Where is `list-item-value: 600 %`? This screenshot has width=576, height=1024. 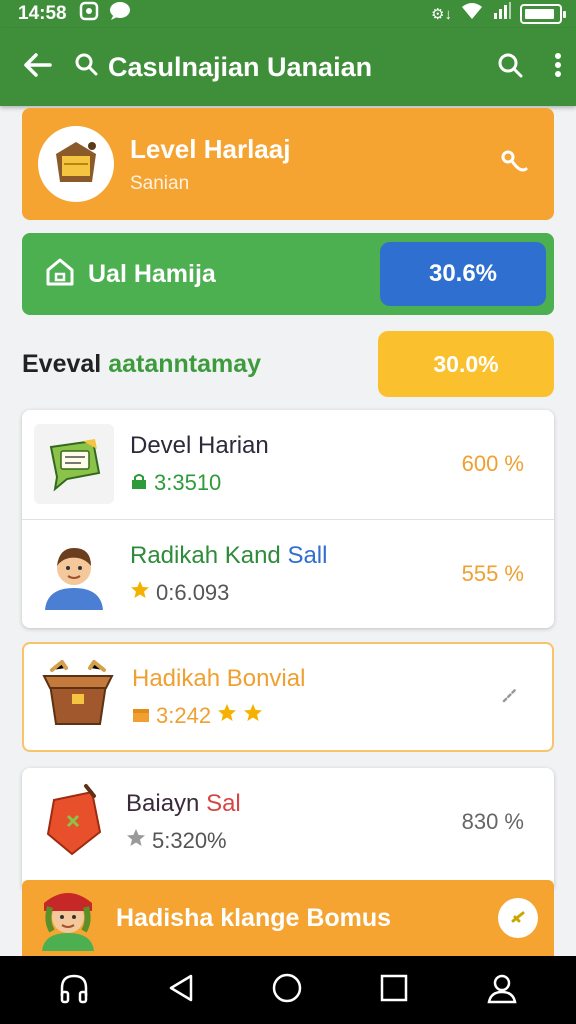
list-item-value: 600 % is located at coordinates (492, 463).